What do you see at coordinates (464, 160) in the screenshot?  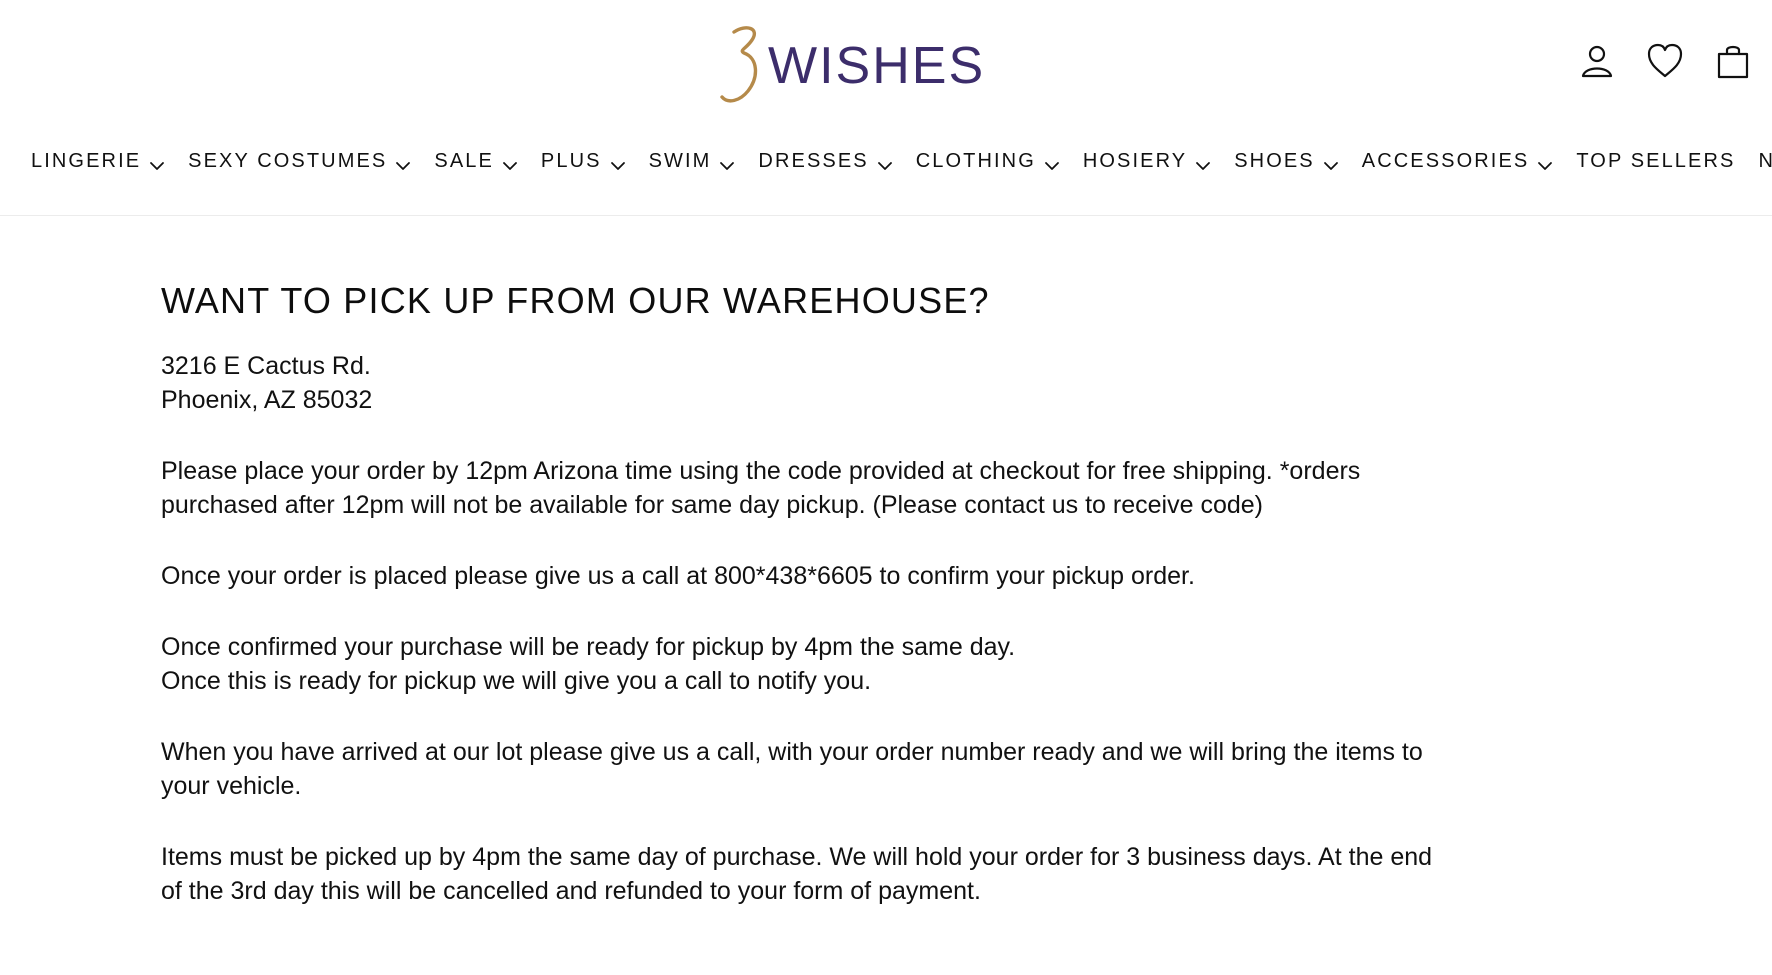 I see `nav-label: SALE` at bounding box center [464, 160].